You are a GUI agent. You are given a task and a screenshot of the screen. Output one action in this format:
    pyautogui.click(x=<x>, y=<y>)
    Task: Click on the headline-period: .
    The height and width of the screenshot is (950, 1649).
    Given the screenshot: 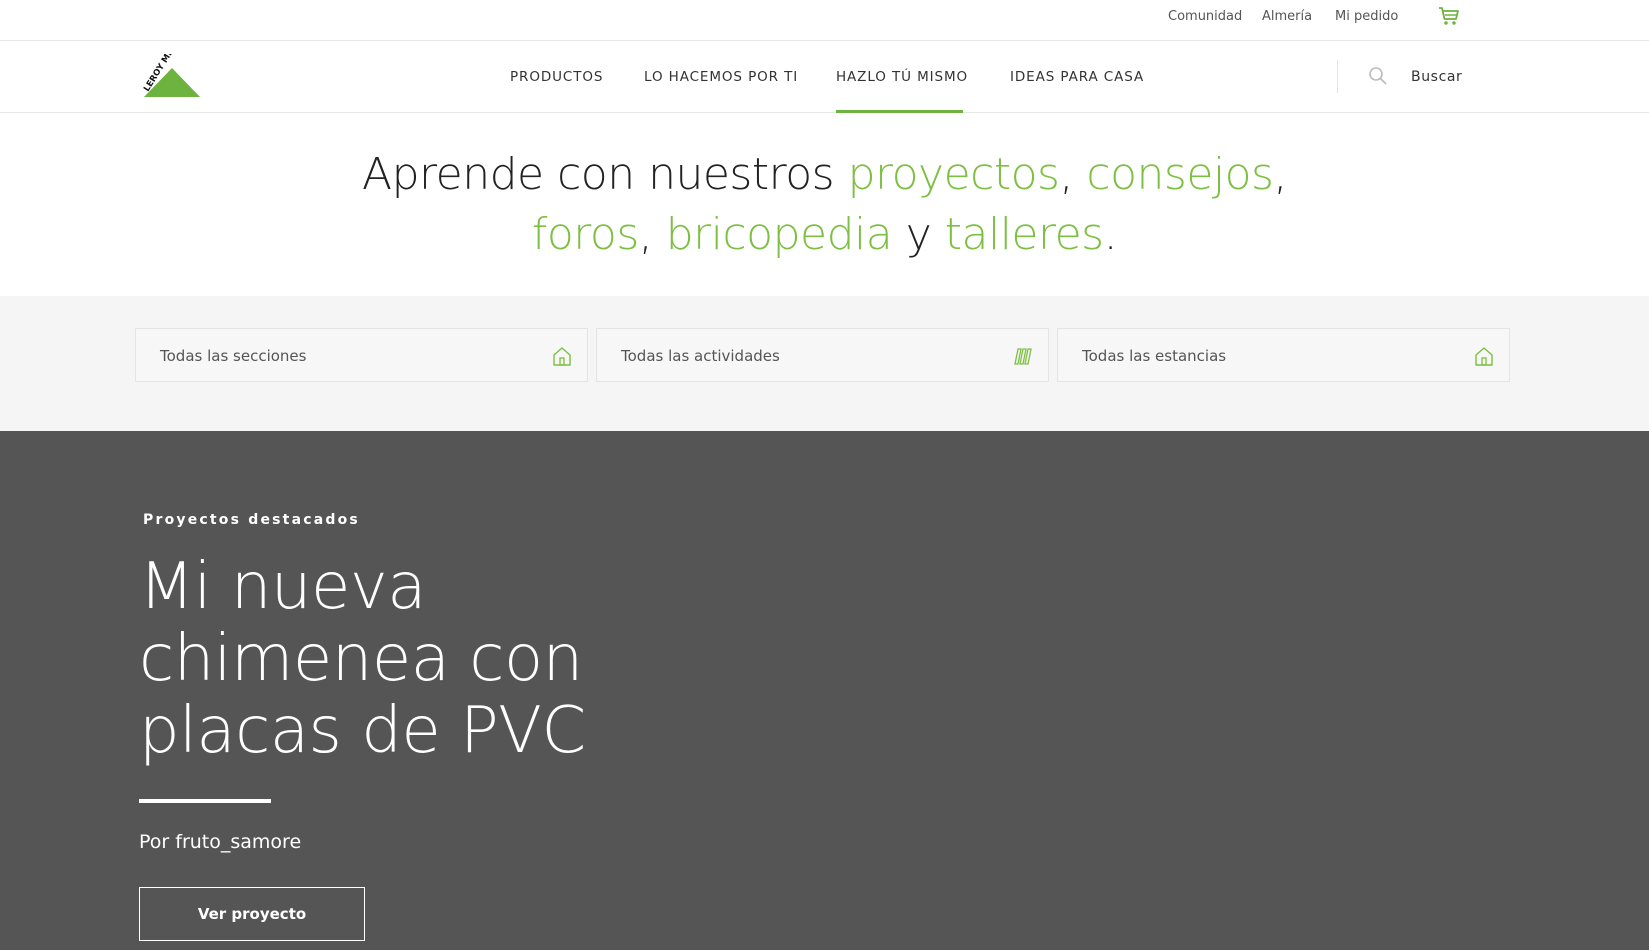 What is the action you would take?
    pyautogui.click(x=1110, y=234)
    